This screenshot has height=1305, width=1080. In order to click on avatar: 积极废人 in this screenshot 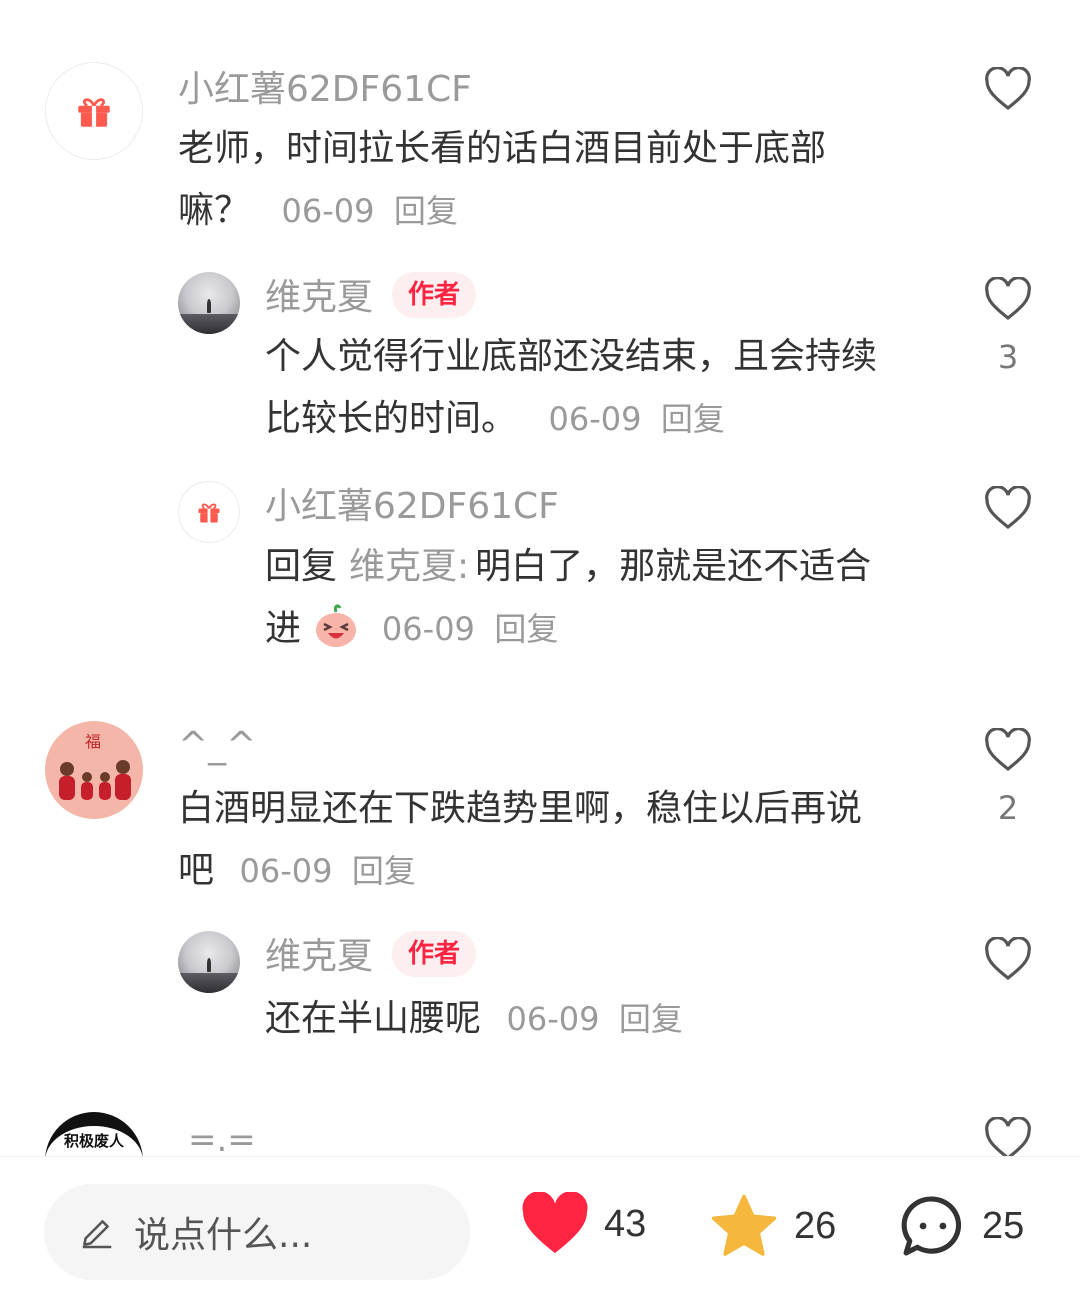, I will do `click(94, 1134)`.